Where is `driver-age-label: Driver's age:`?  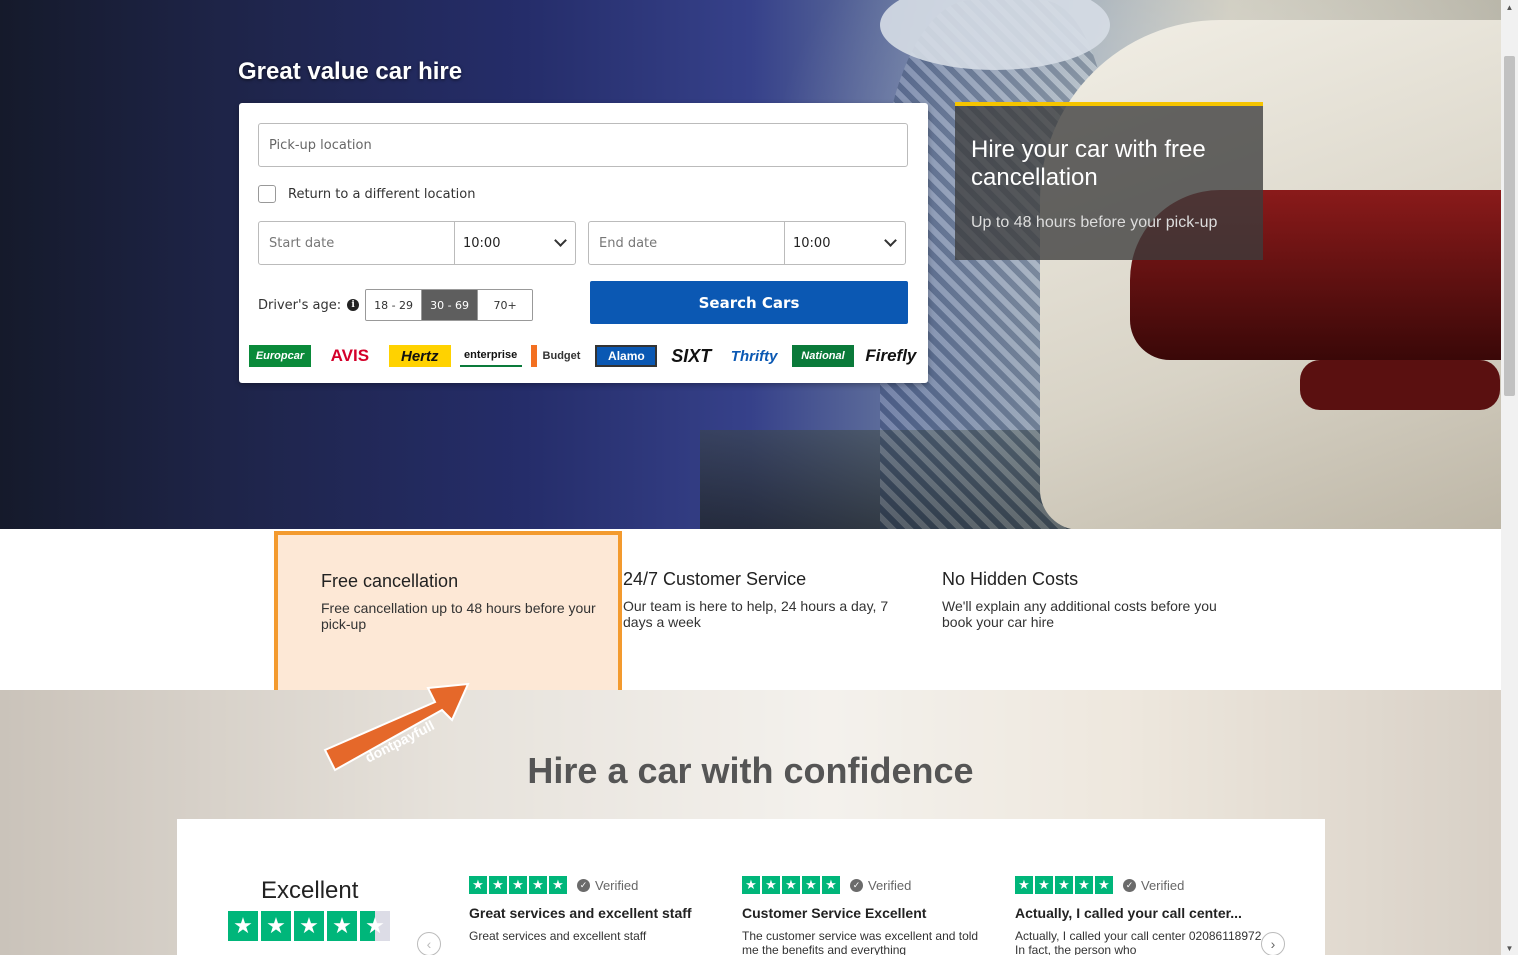 driver-age-label: Driver's age: is located at coordinates (300, 305).